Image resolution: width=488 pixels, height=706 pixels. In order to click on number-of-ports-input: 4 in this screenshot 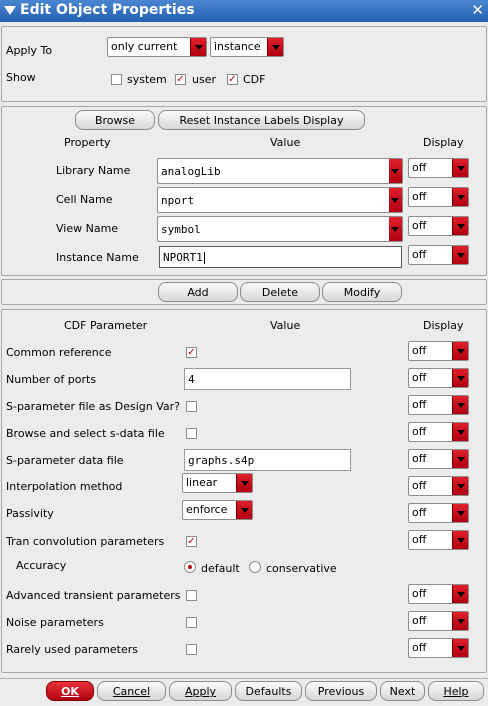, I will do `click(267, 379)`.